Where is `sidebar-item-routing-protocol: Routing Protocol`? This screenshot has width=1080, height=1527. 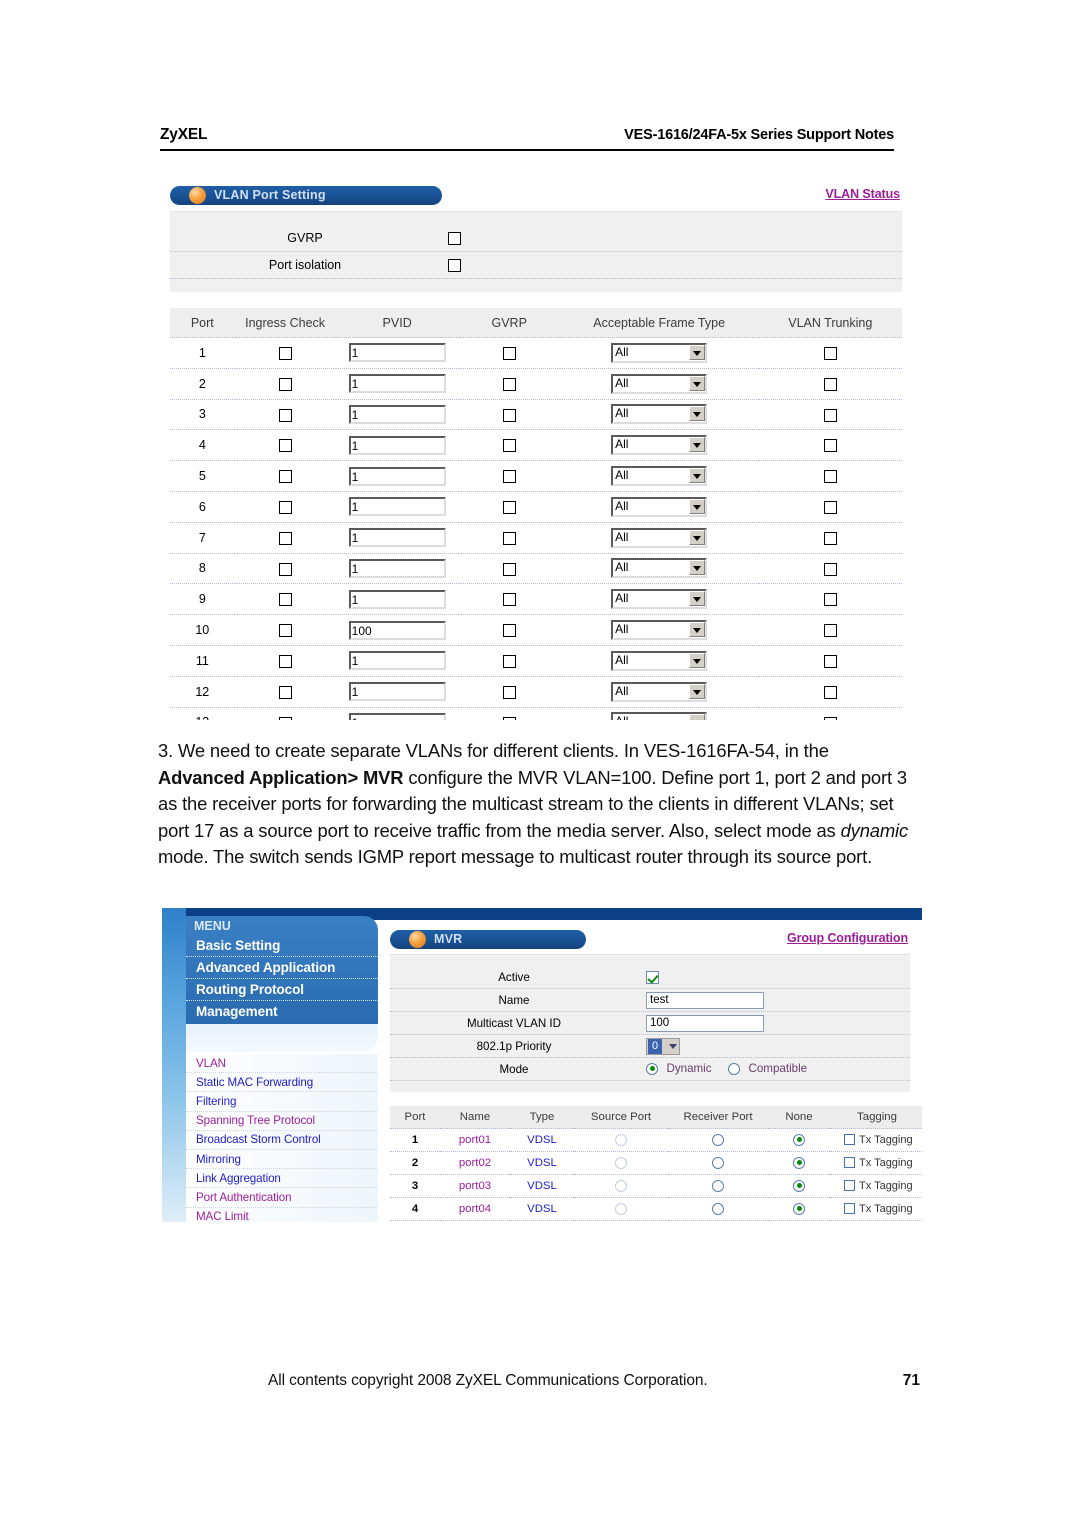 sidebar-item-routing-protocol: Routing Protocol is located at coordinates (282, 990).